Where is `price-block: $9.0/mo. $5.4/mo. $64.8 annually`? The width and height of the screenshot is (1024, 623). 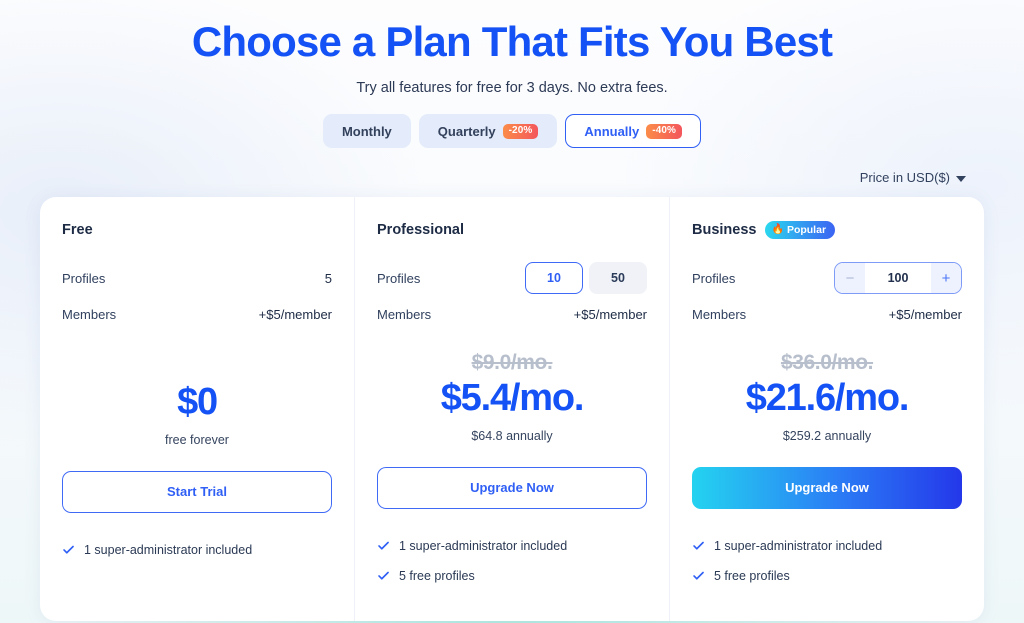 price-block: $9.0/mo. $5.4/mo. $64.8 annually is located at coordinates (512, 397).